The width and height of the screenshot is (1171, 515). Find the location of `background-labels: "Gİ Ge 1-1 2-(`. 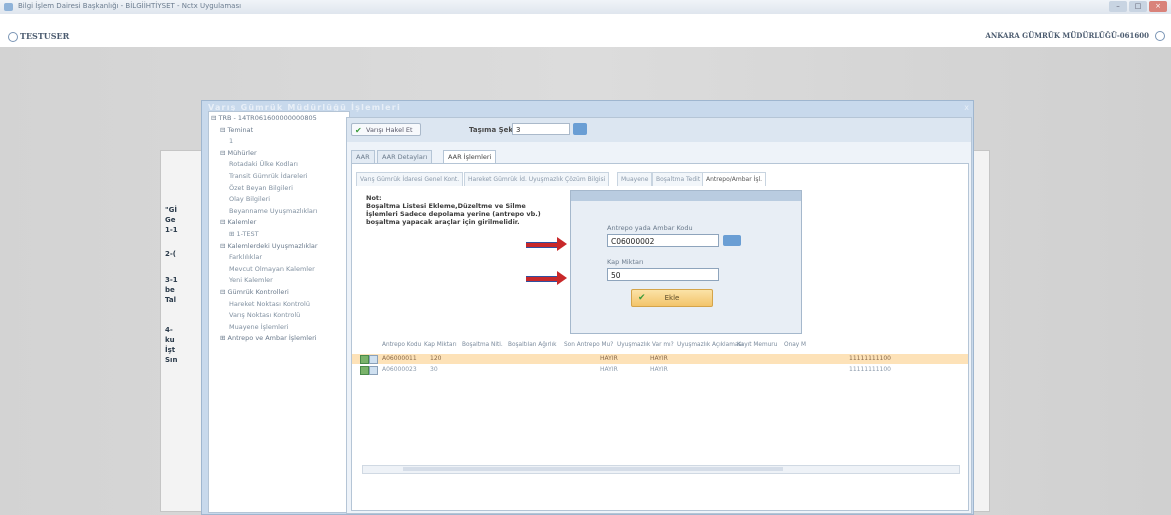

background-labels: "Gİ Ge 1-1 2-( is located at coordinates (182, 205).